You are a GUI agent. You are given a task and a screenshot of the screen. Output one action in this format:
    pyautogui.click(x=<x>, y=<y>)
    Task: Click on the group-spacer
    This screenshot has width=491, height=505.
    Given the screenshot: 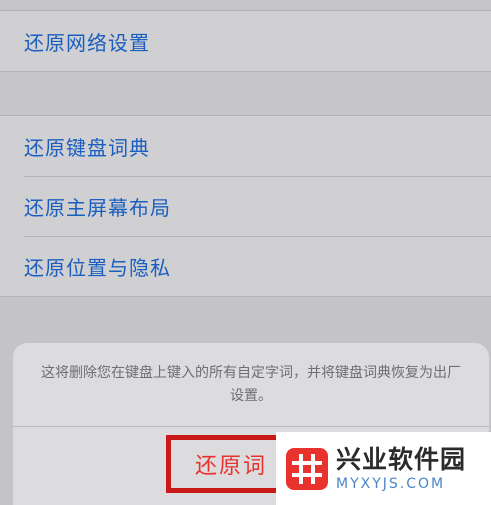 What is the action you would take?
    pyautogui.click(x=245, y=93)
    